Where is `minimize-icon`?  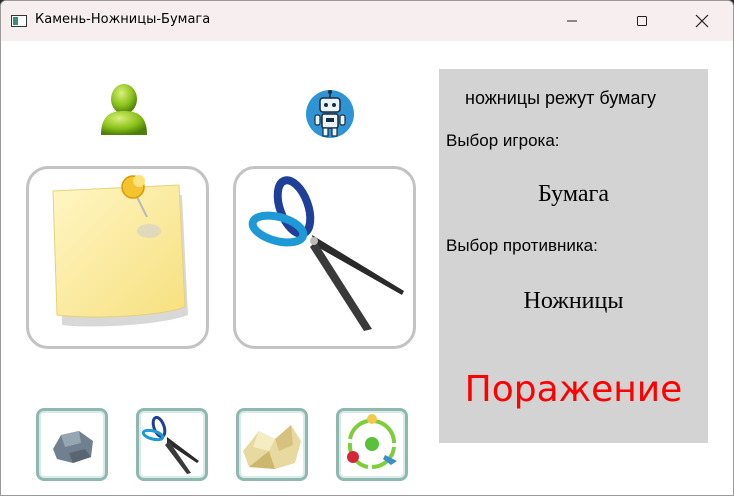 minimize-icon is located at coordinates (572, 21).